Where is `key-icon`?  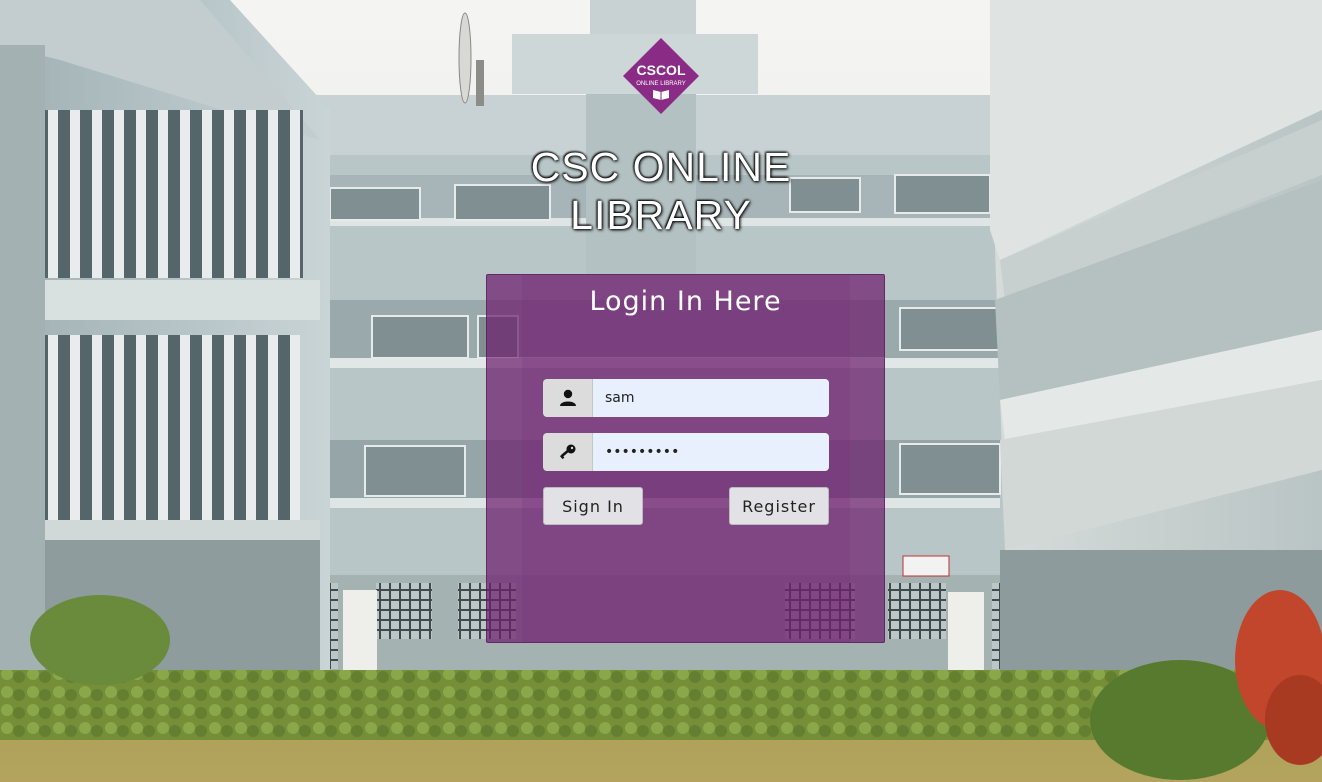
key-icon is located at coordinates (568, 452).